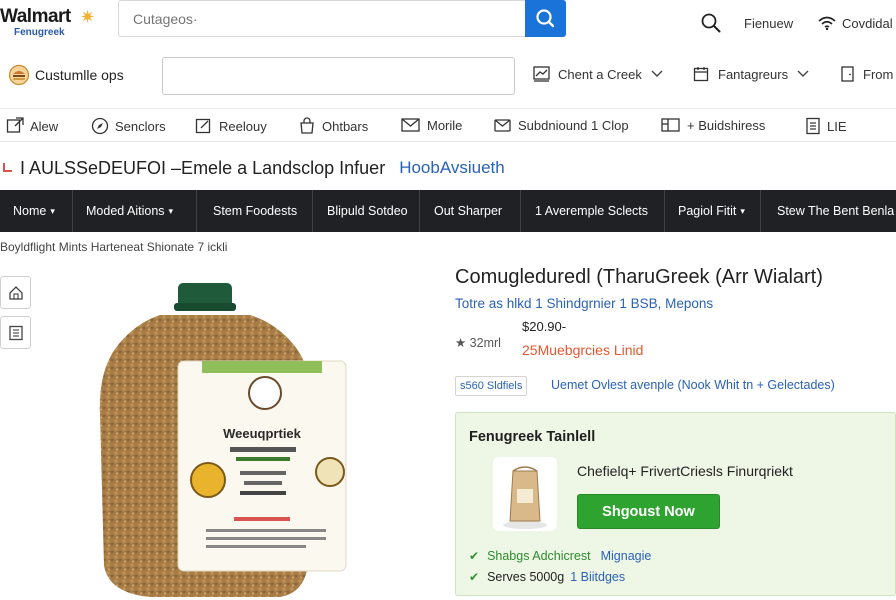 This screenshot has height=600, width=896. What do you see at coordinates (129, 211) in the screenshot?
I see `nav-item-moded-aitions: Moded Aitions ▾` at bounding box center [129, 211].